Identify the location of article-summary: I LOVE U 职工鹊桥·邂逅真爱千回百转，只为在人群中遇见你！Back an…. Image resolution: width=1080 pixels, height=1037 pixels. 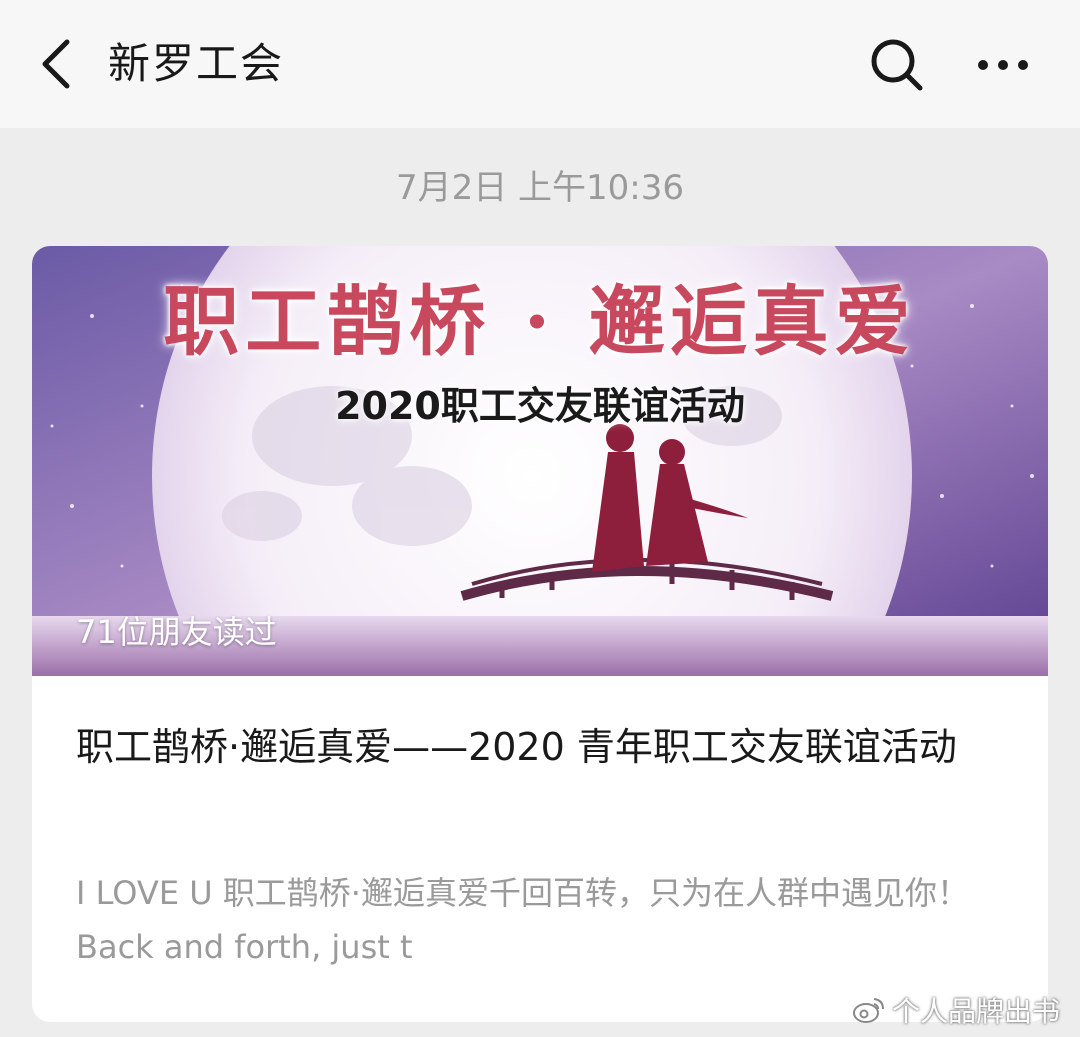
(522, 920).